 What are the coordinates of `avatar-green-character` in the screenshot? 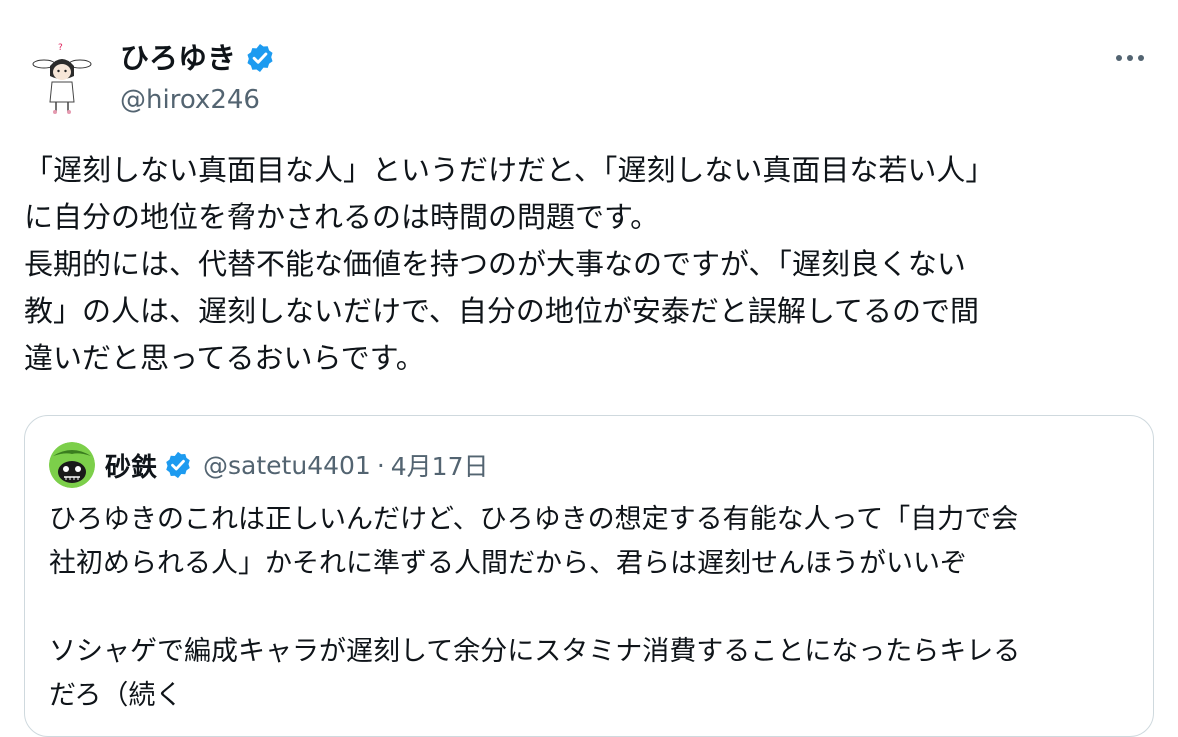 It's located at (72, 465).